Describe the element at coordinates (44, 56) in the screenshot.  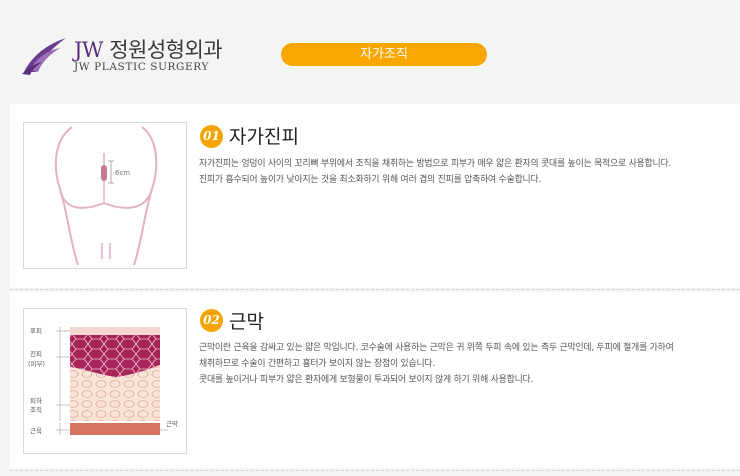
I see `wing-logo-icon` at that location.